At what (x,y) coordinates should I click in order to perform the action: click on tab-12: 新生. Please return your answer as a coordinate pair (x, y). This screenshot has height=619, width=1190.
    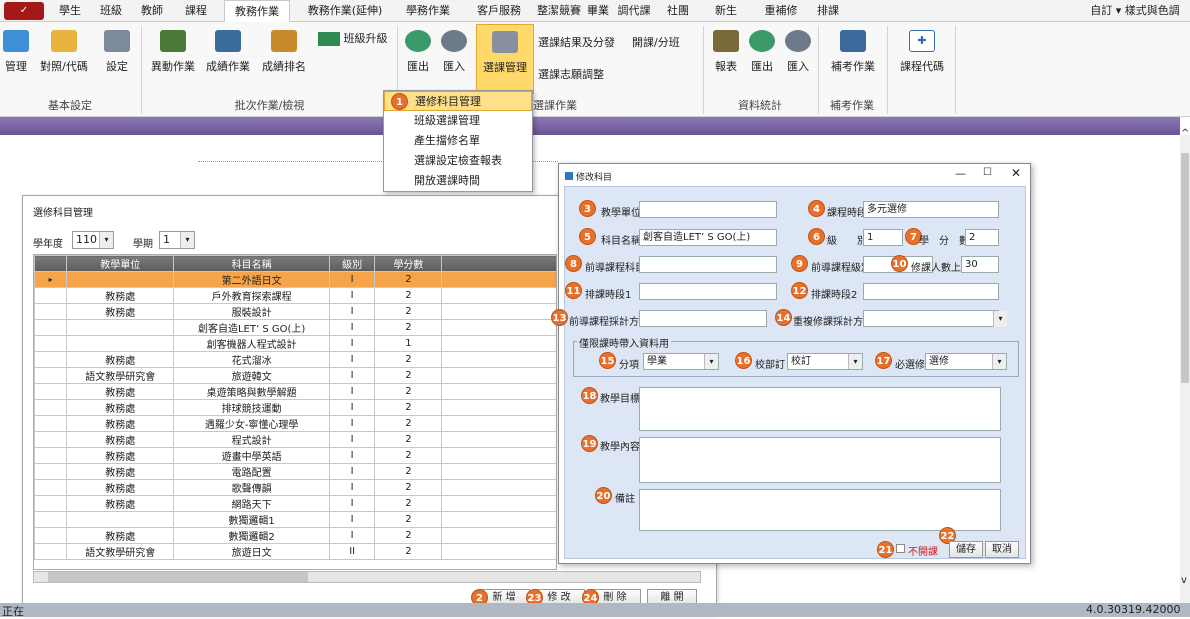
    Looking at the image, I should click on (726, 11).